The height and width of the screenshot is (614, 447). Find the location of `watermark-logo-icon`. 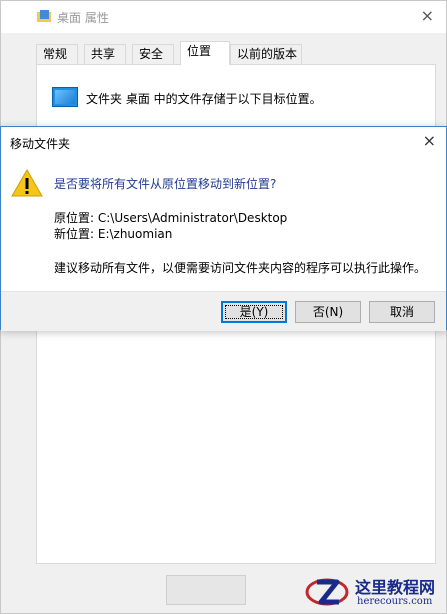

watermark-logo-icon is located at coordinates (327, 592).